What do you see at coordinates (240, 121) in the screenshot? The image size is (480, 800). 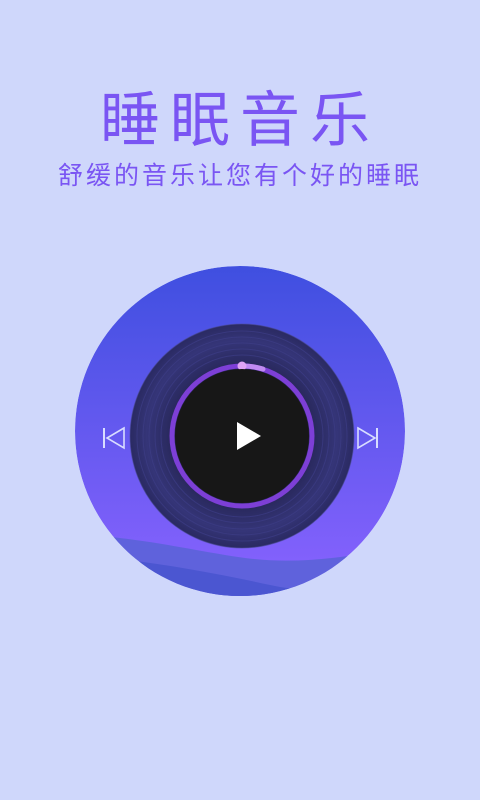 I see `page-title: 睡眠音乐` at bounding box center [240, 121].